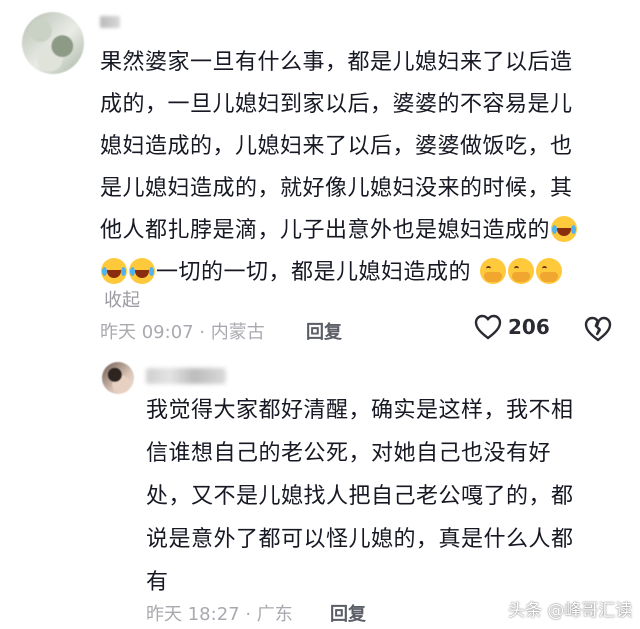 Image resolution: width=640 pixels, height=629 pixels. I want to click on reply-line-2: 信谁想自己的老公死，对她自己也没有好, so click(349, 453).